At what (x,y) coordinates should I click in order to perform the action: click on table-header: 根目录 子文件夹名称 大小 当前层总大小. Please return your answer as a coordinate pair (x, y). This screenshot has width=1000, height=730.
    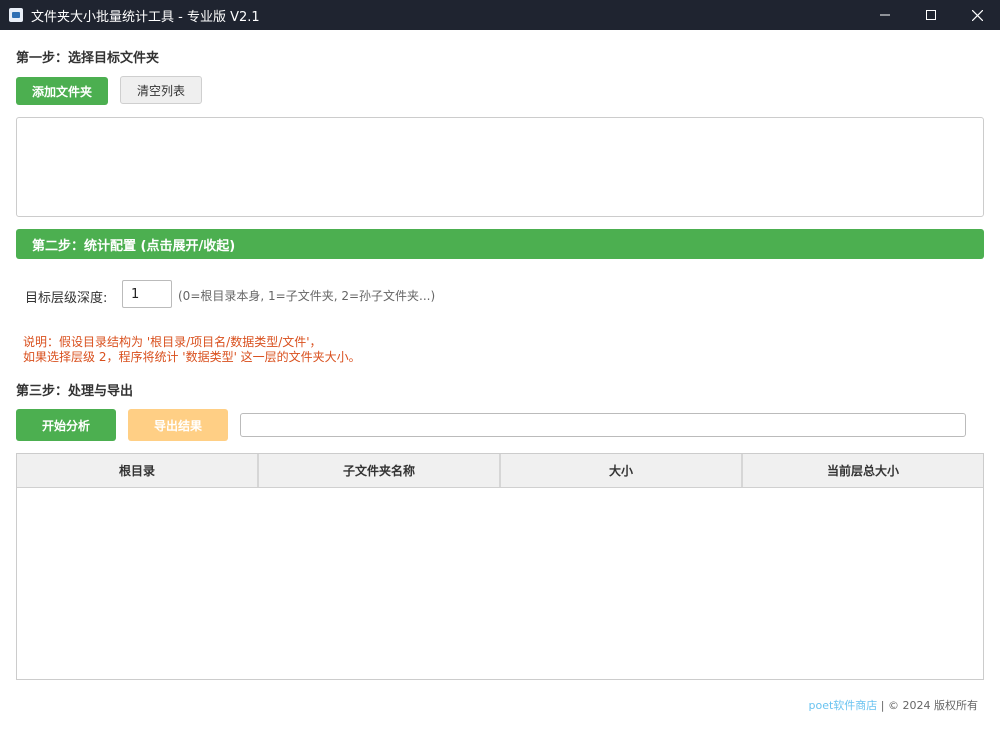
    Looking at the image, I should click on (500, 471).